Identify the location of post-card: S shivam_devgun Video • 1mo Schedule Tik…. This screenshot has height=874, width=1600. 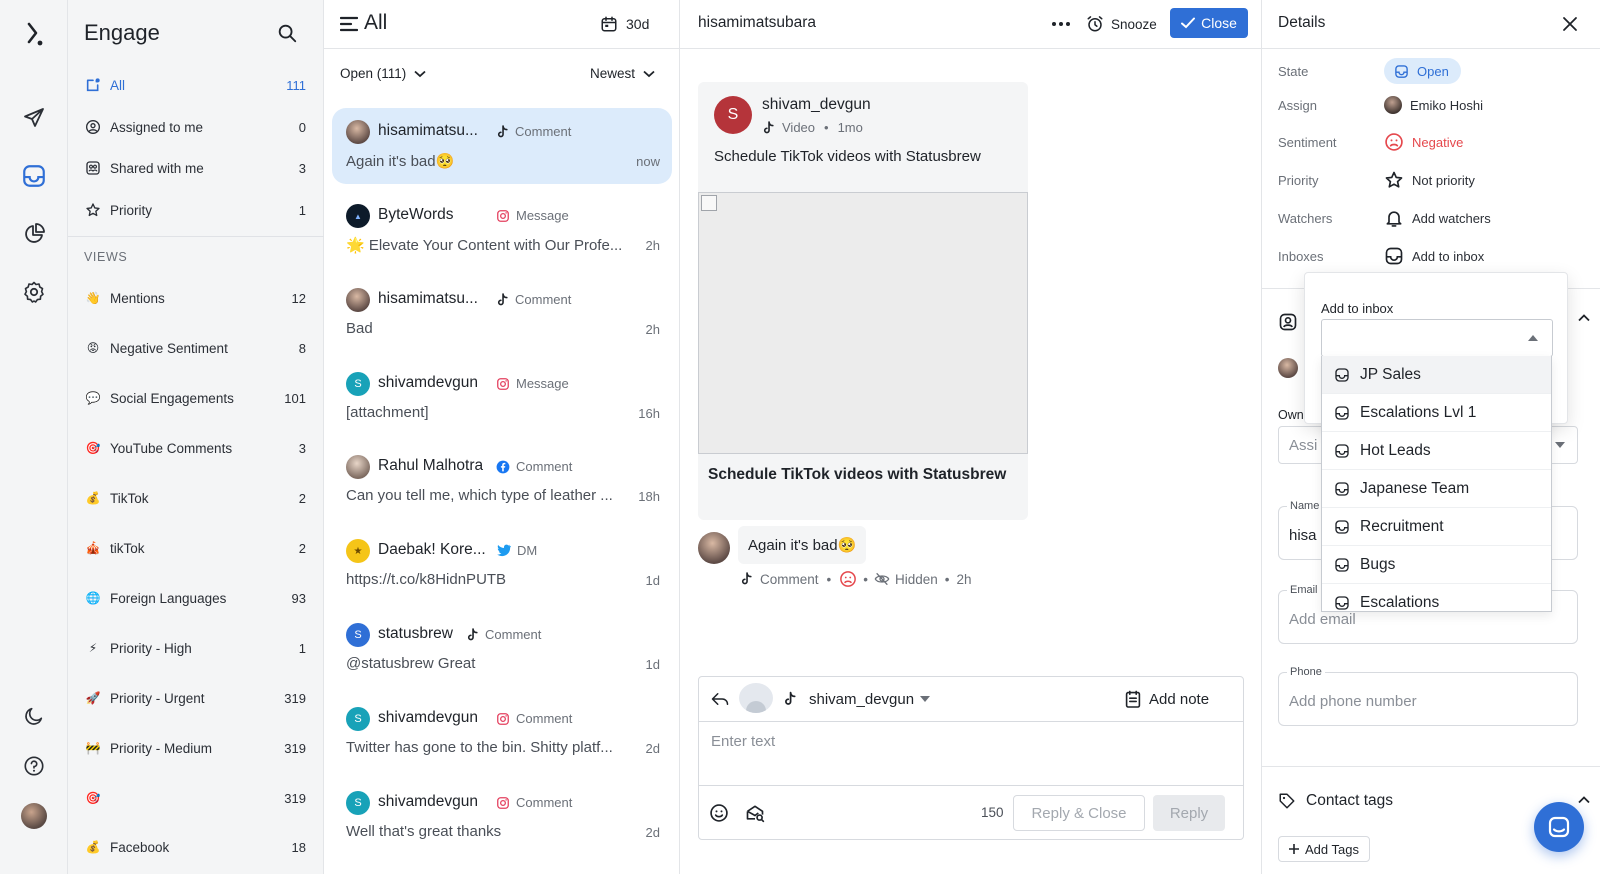
(863, 301).